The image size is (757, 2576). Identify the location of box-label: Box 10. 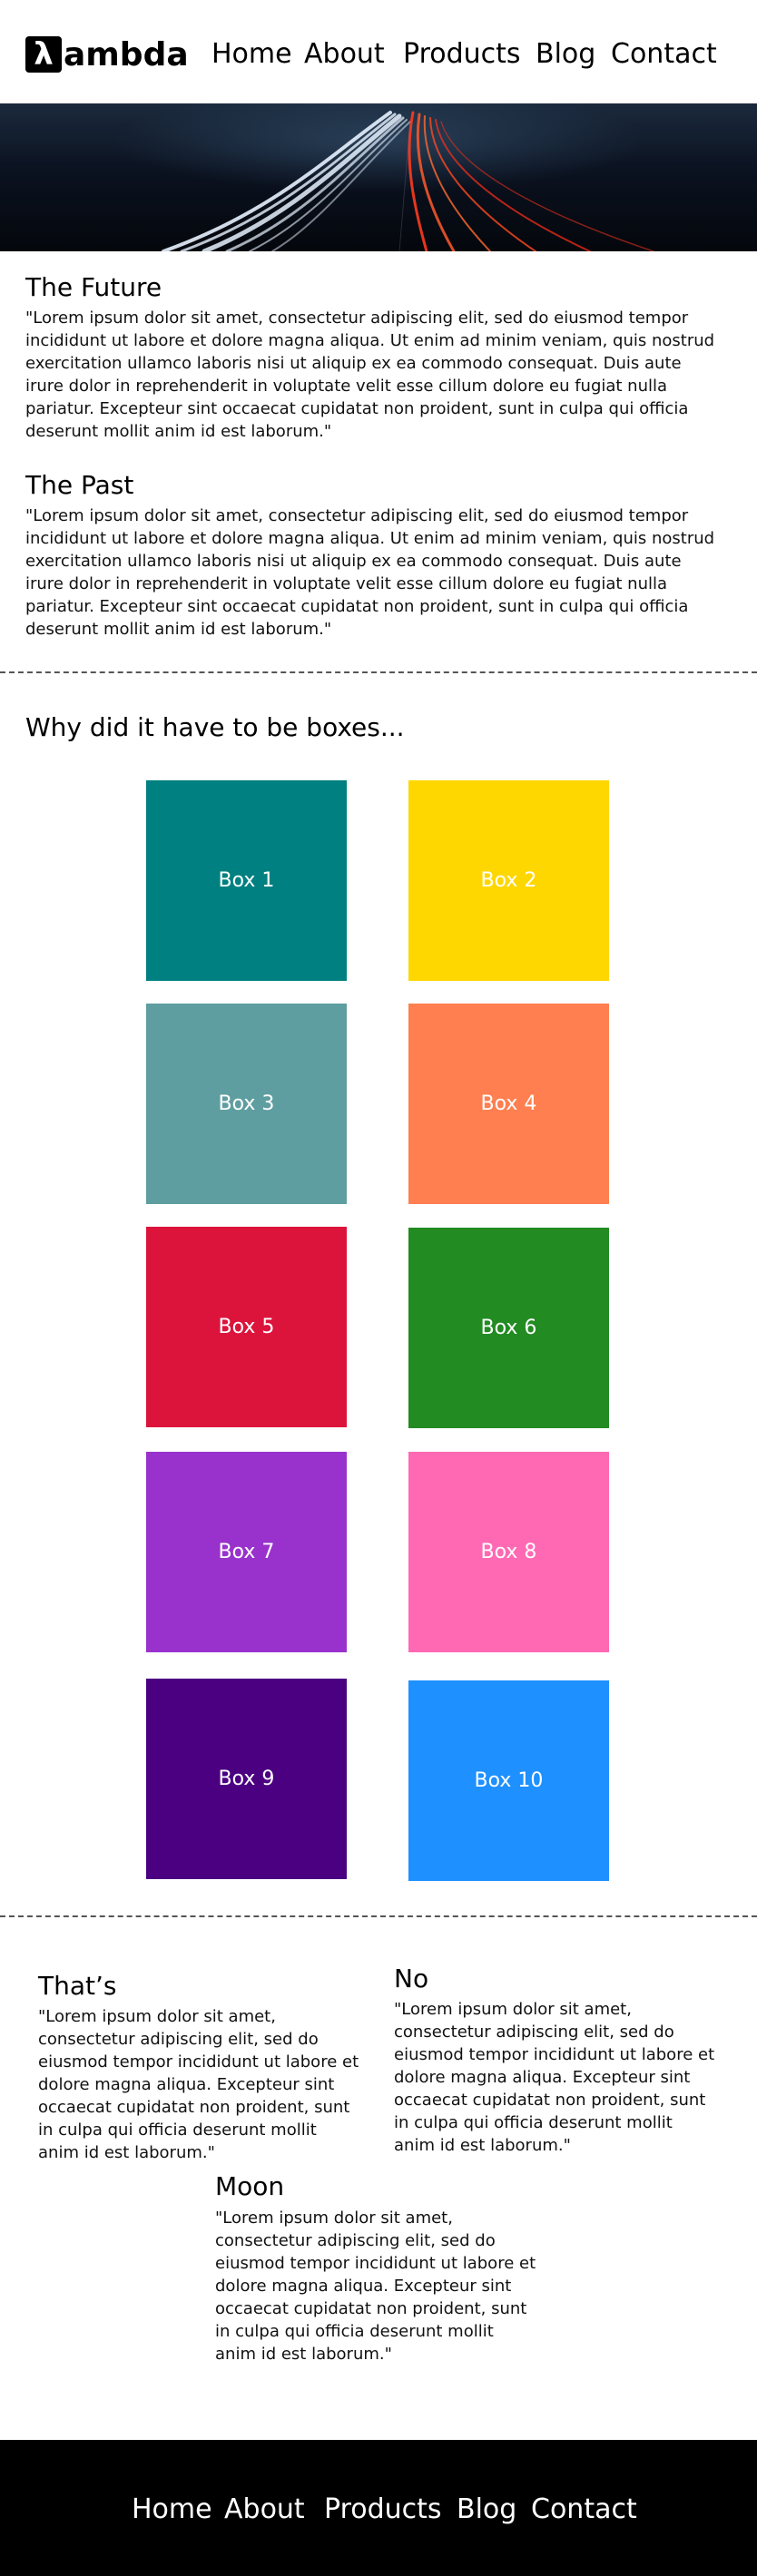
(509, 1780).